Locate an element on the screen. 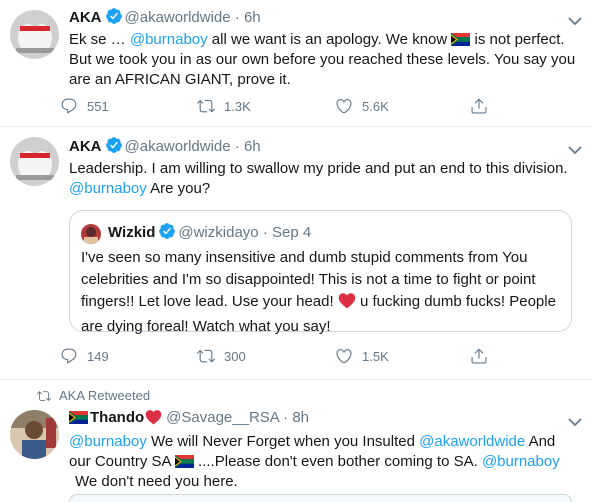 The height and width of the screenshot is (502, 592). quote-author-handle: @wizkidayo is located at coordinates (218, 232).